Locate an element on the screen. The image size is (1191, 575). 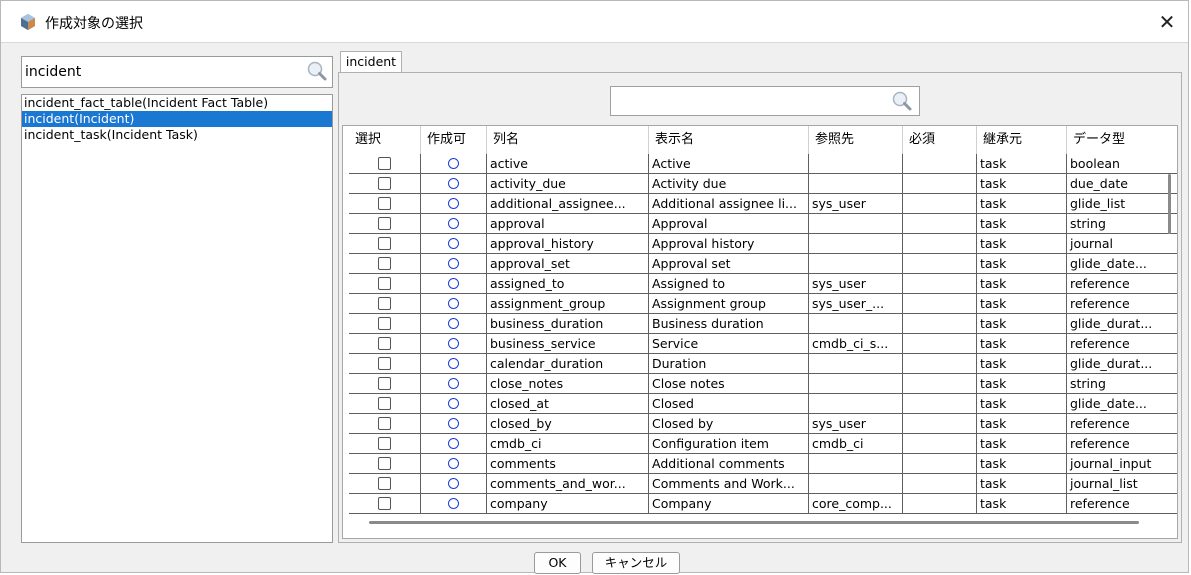
column-header: 列名 is located at coordinates (568, 140).